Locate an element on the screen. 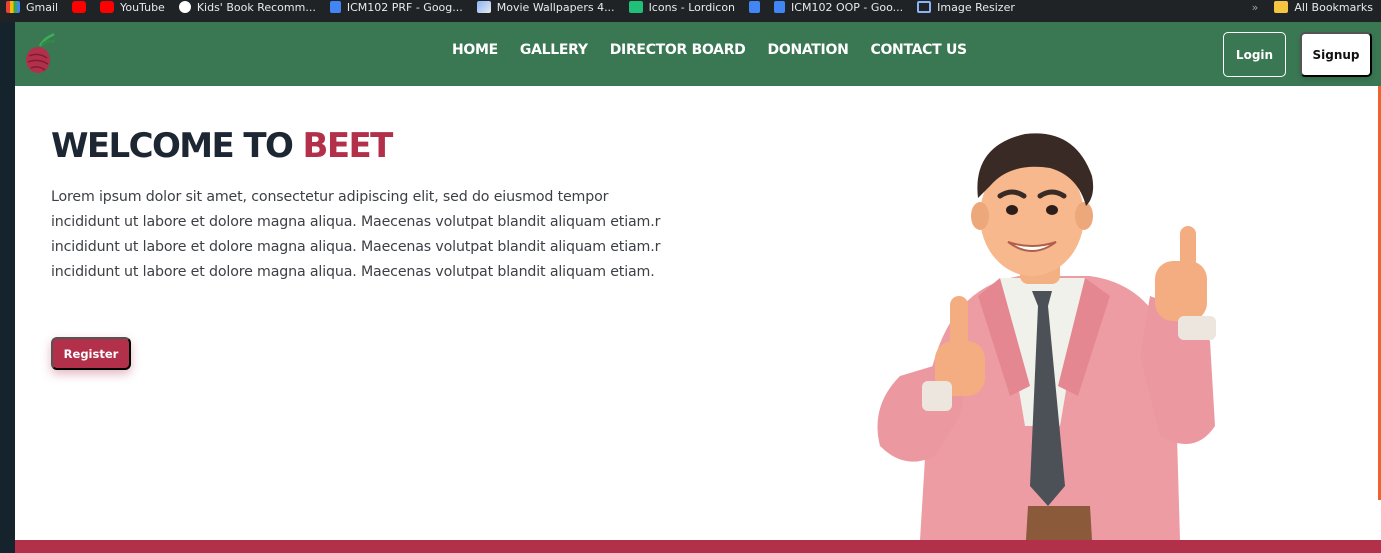 The width and height of the screenshot is (1381, 553). bookmark-youtube: YouTube is located at coordinates (133, 9).